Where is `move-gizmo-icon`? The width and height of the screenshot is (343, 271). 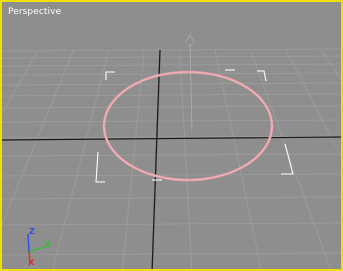
move-gizmo-icon is located at coordinates (190, 82).